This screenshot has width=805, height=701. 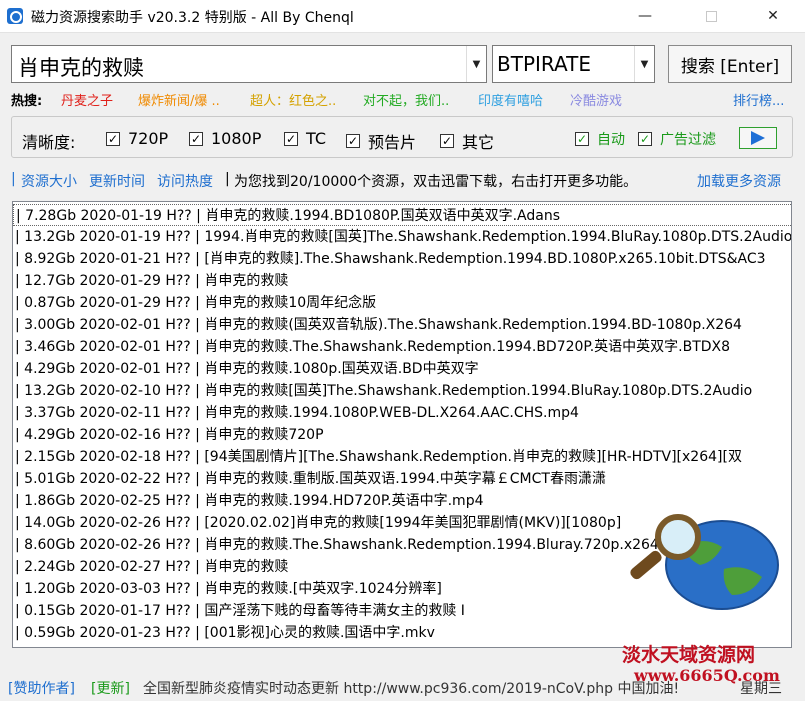 What do you see at coordinates (148, 138) in the screenshot?
I see `filter-label: 720P` at bounding box center [148, 138].